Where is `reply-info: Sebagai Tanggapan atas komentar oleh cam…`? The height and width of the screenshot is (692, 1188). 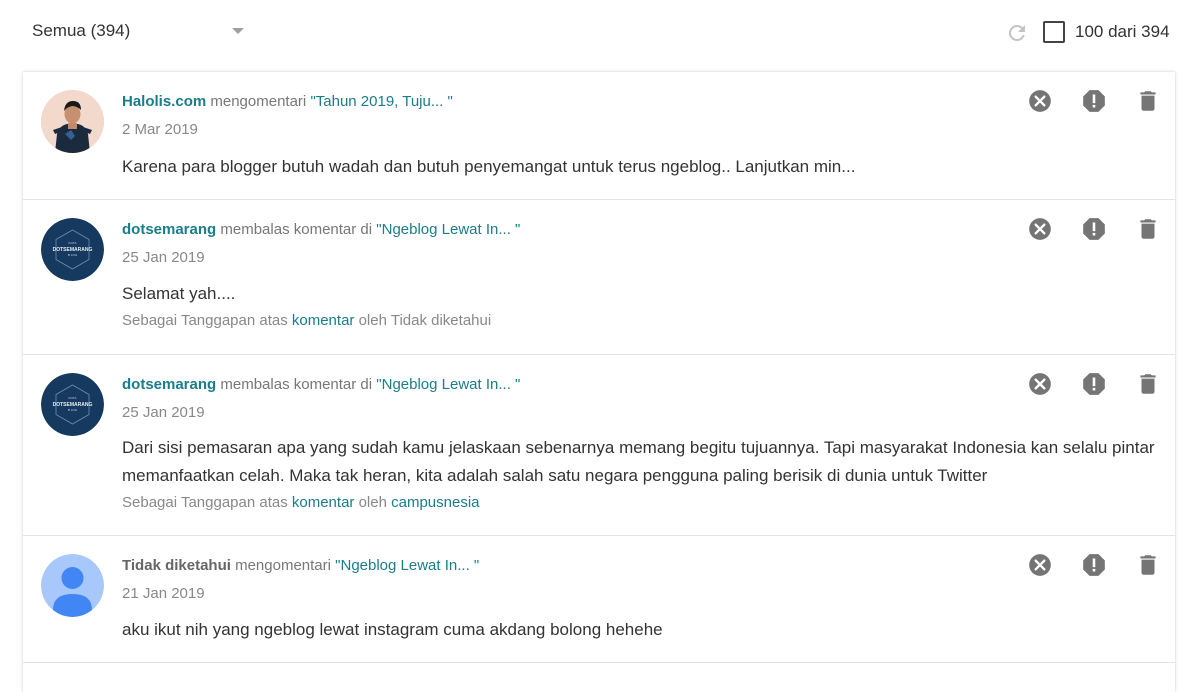
reply-info: Sebagai Tanggapan atas komentar oleh cam… is located at coordinates (301, 503).